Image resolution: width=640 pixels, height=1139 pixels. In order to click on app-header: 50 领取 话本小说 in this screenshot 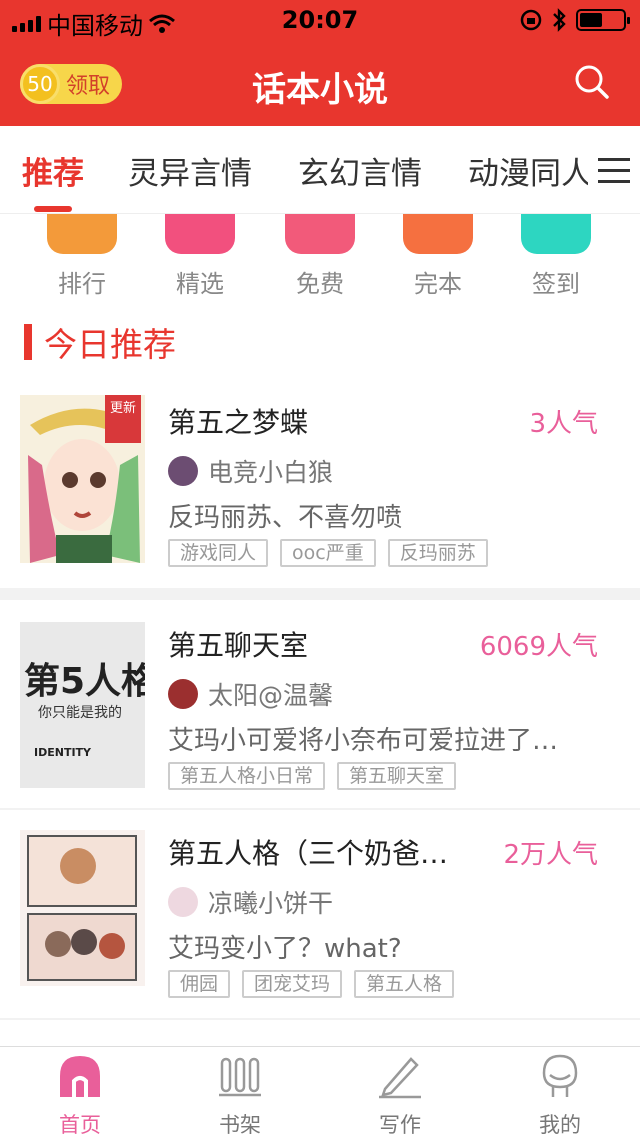, I will do `click(320, 83)`.